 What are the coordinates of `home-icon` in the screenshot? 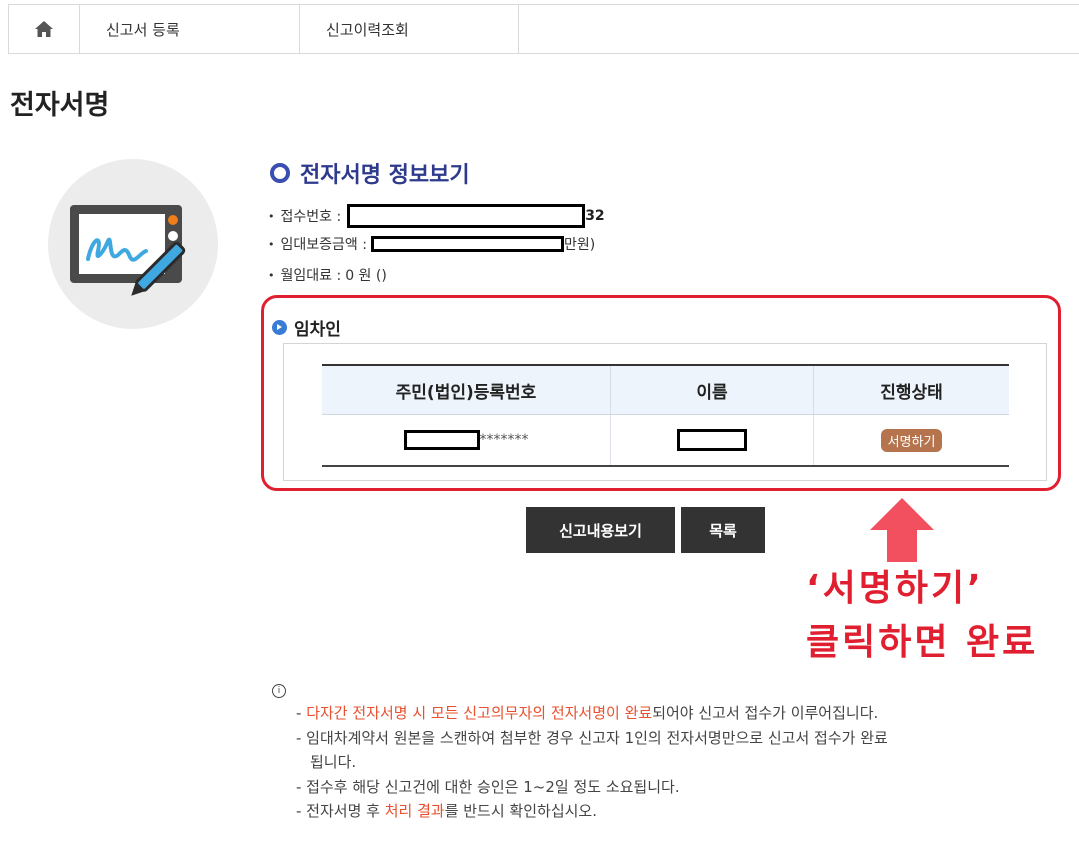 It's located at (44, 29).